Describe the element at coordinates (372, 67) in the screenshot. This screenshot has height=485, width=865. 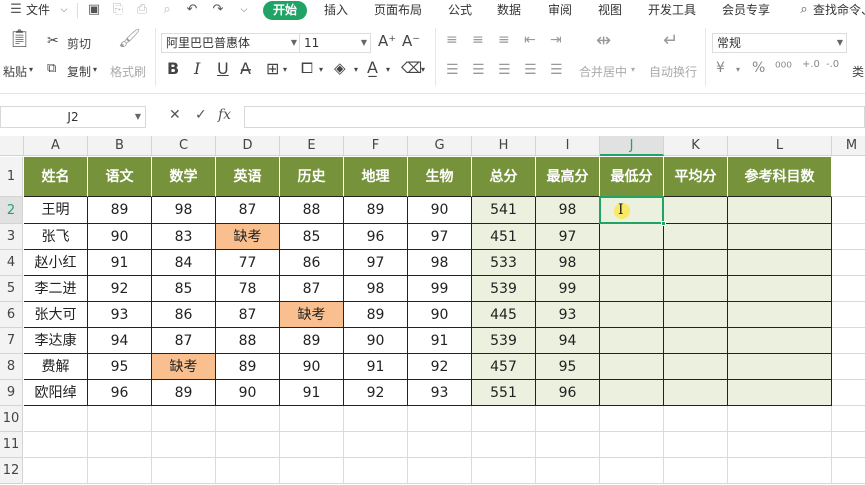
I see `font-color-icon: A̲` at that location.